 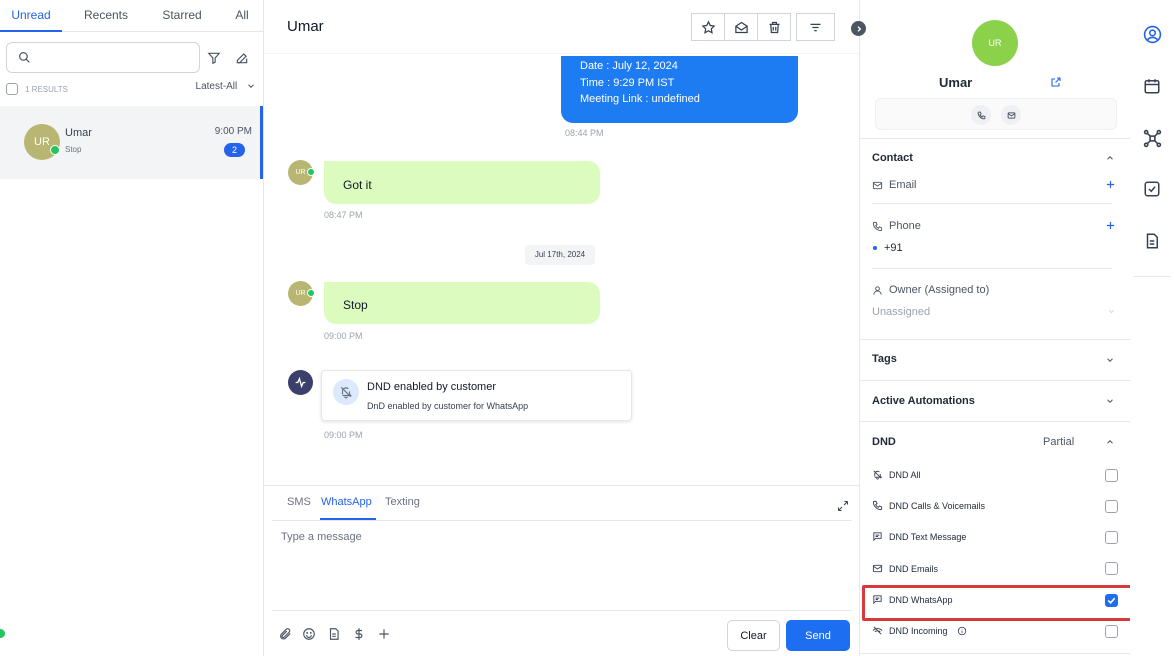 I want to click on star-button, so click(x=708, y=27).